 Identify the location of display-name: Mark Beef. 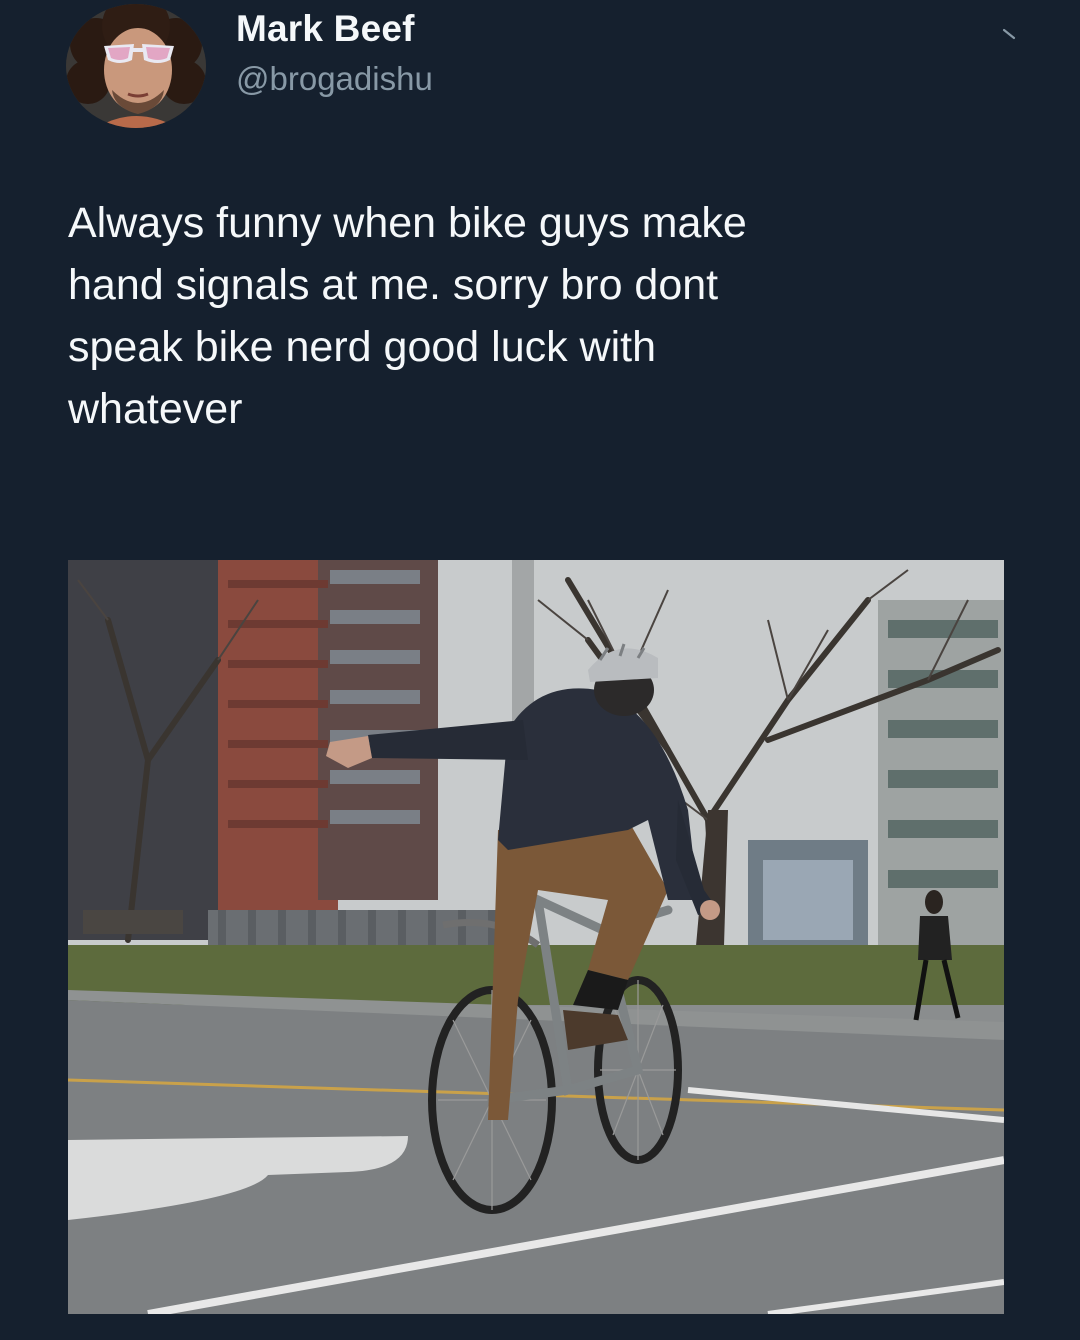
(325, 29).